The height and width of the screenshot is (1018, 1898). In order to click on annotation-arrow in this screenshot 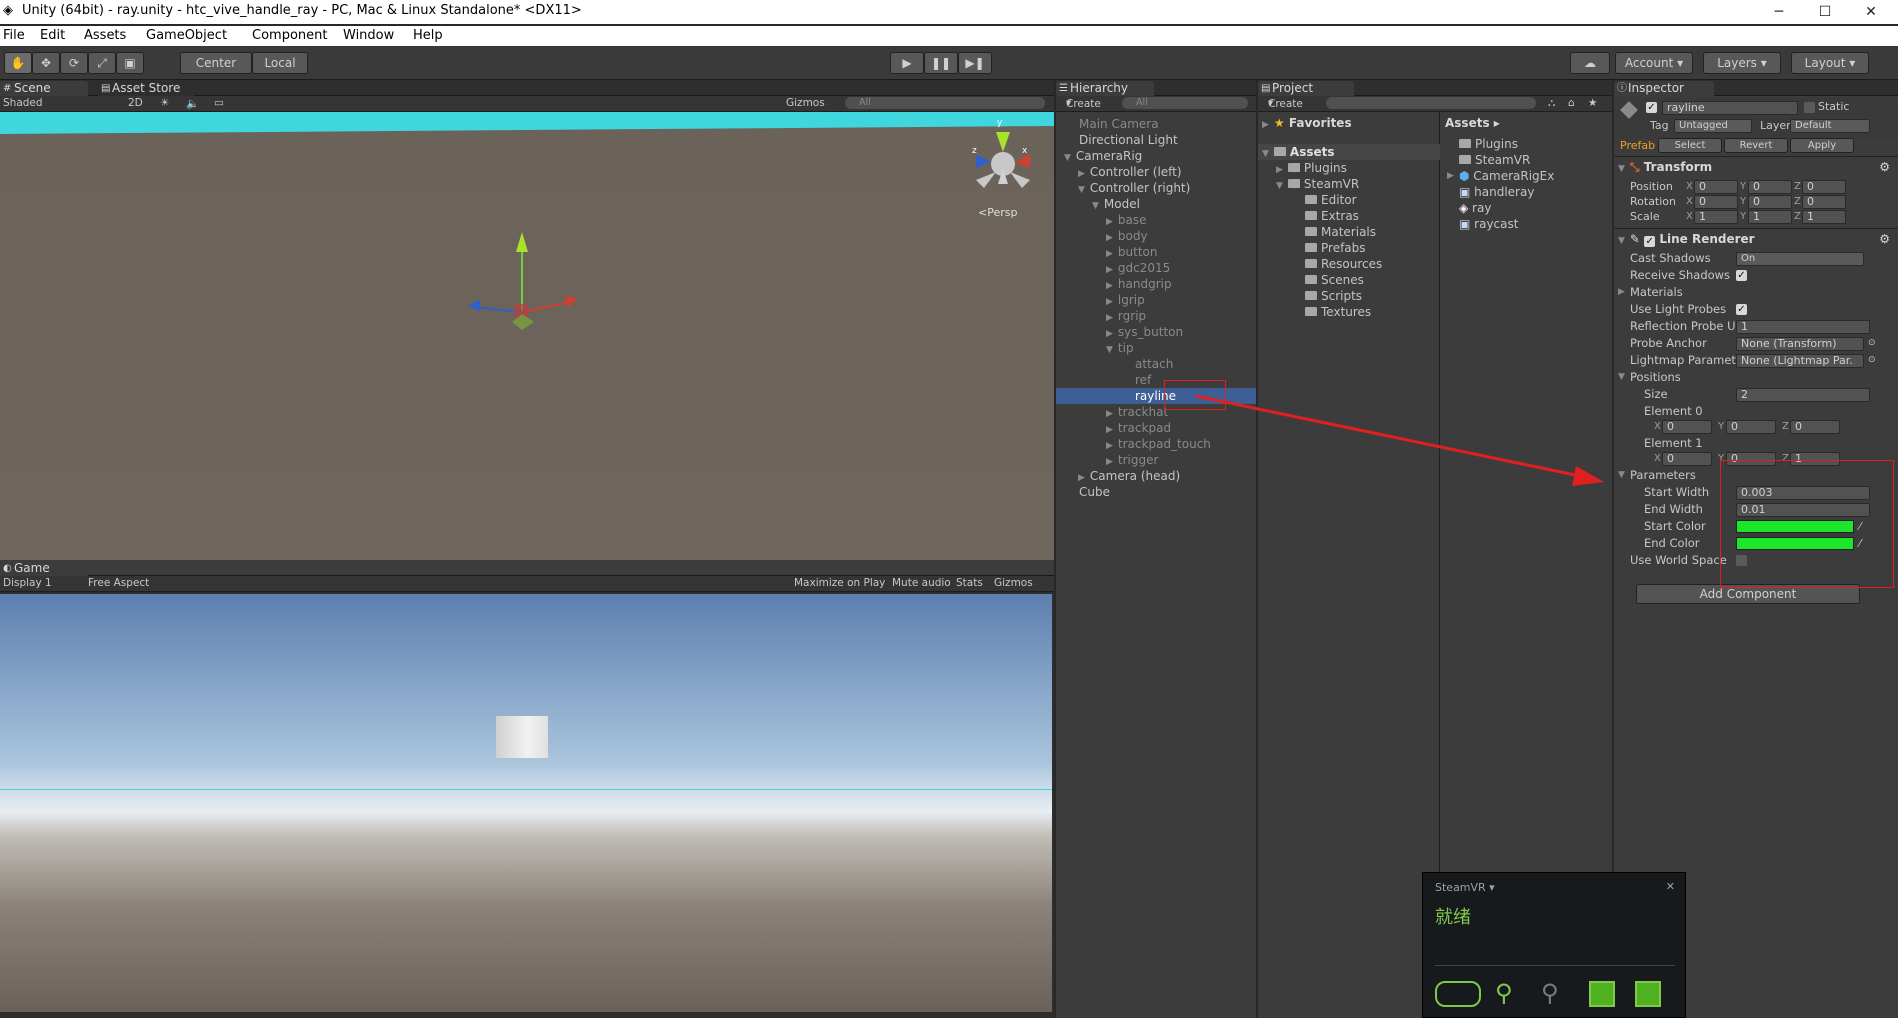, I will do `click(1399, 440)`.